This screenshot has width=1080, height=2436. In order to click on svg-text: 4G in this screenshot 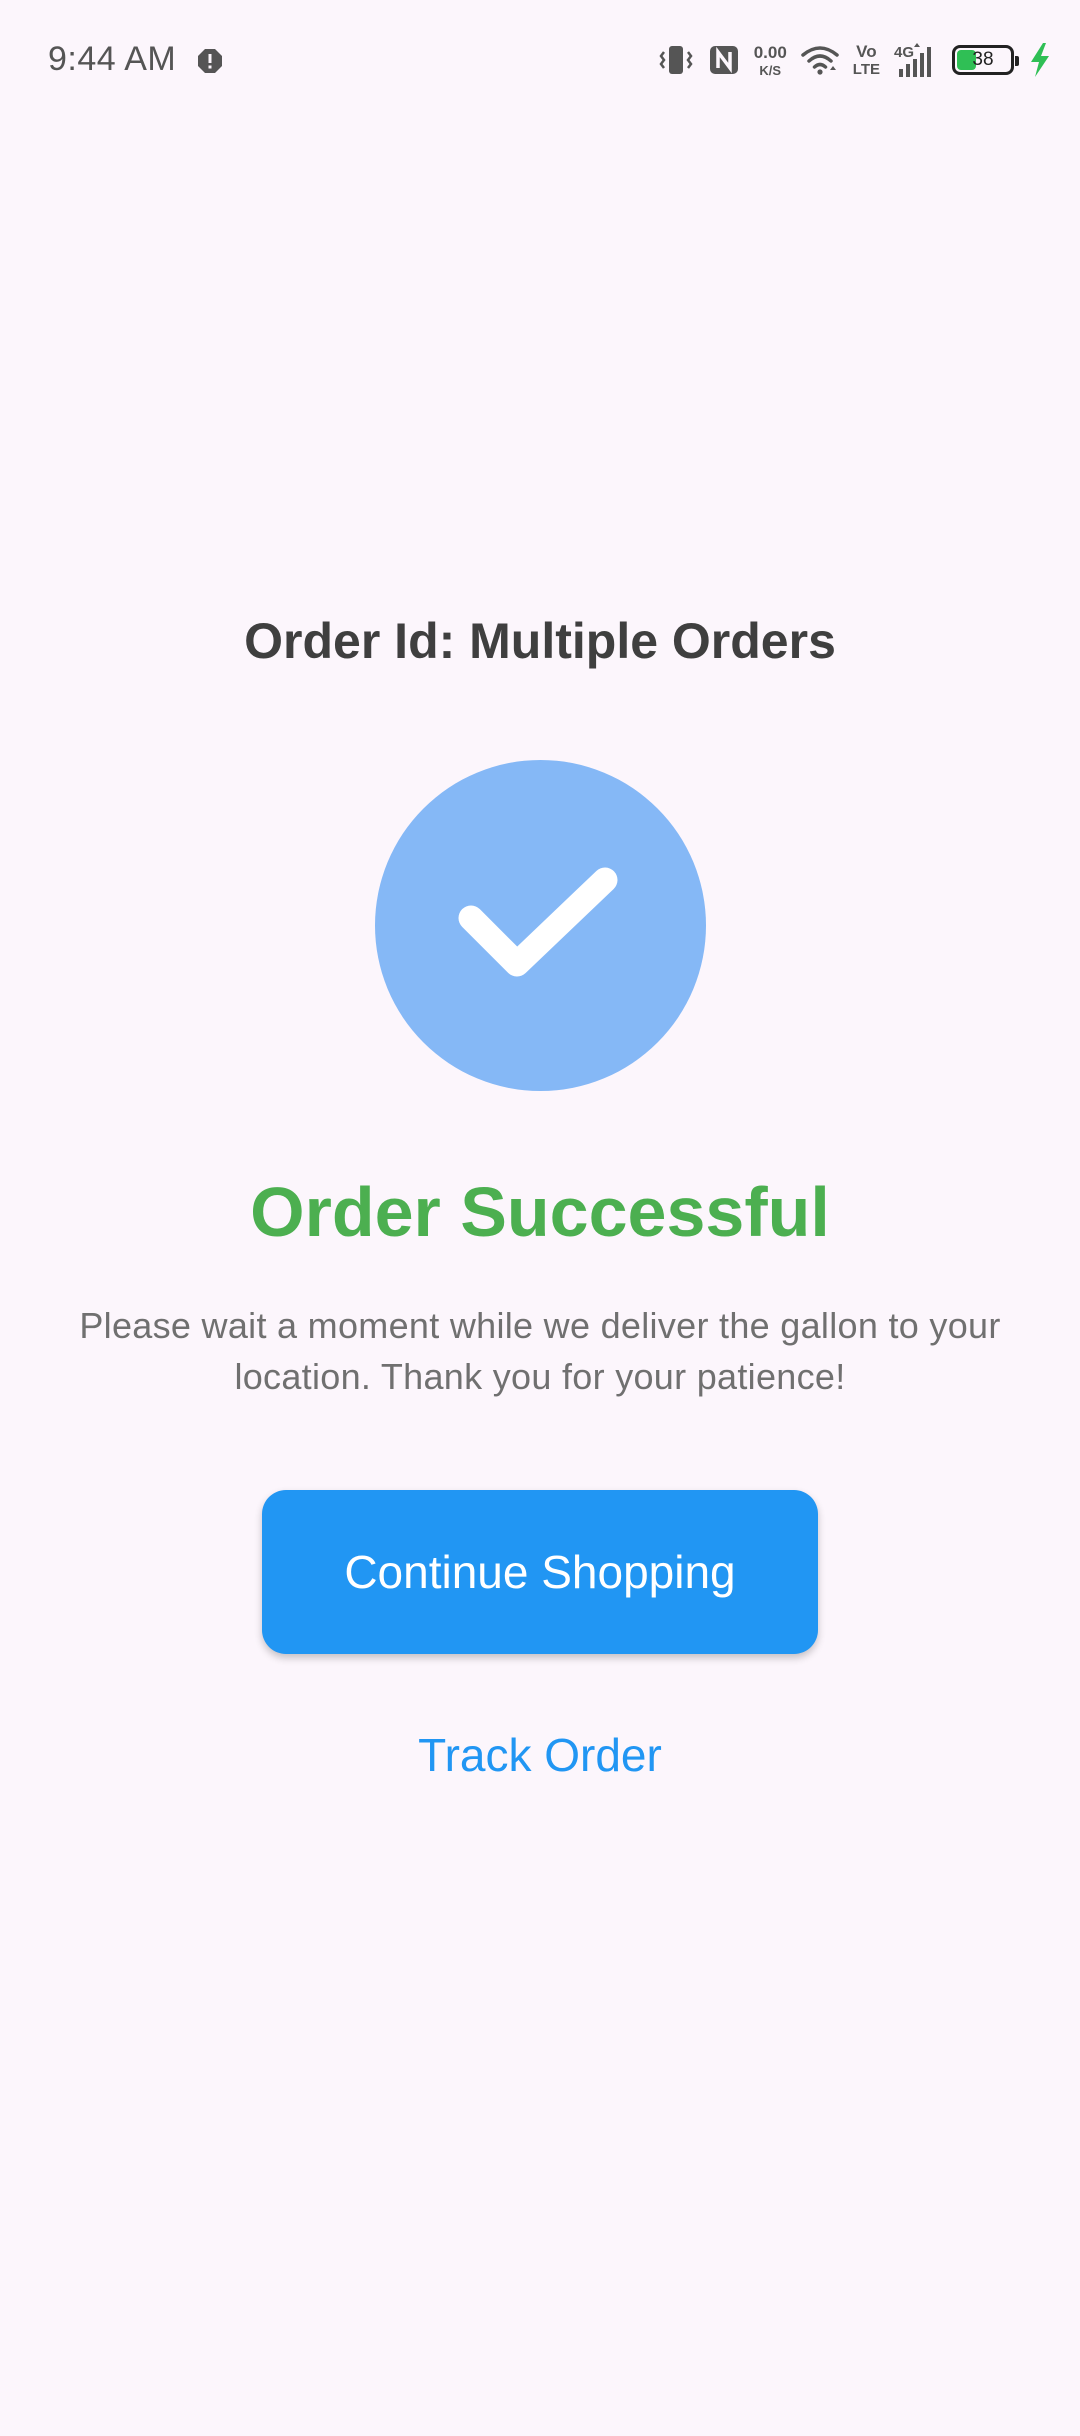, I will do `click(904, 52)`.